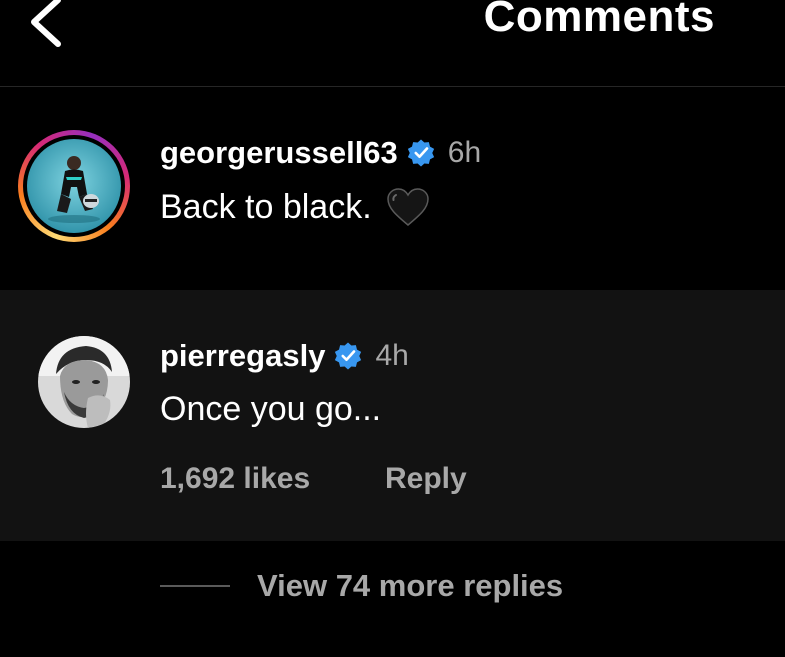 The height and width of the screenshot is (657, 785). What do you see at coordinates (464, 152) in the screenshot?
I see `caption-timestamp: 6h` at bounding box center [464, 152].